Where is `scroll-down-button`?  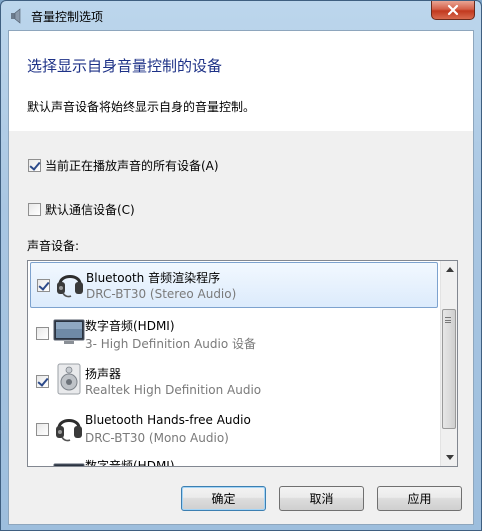 scroll-down-button is located at coordinates (449, 457).